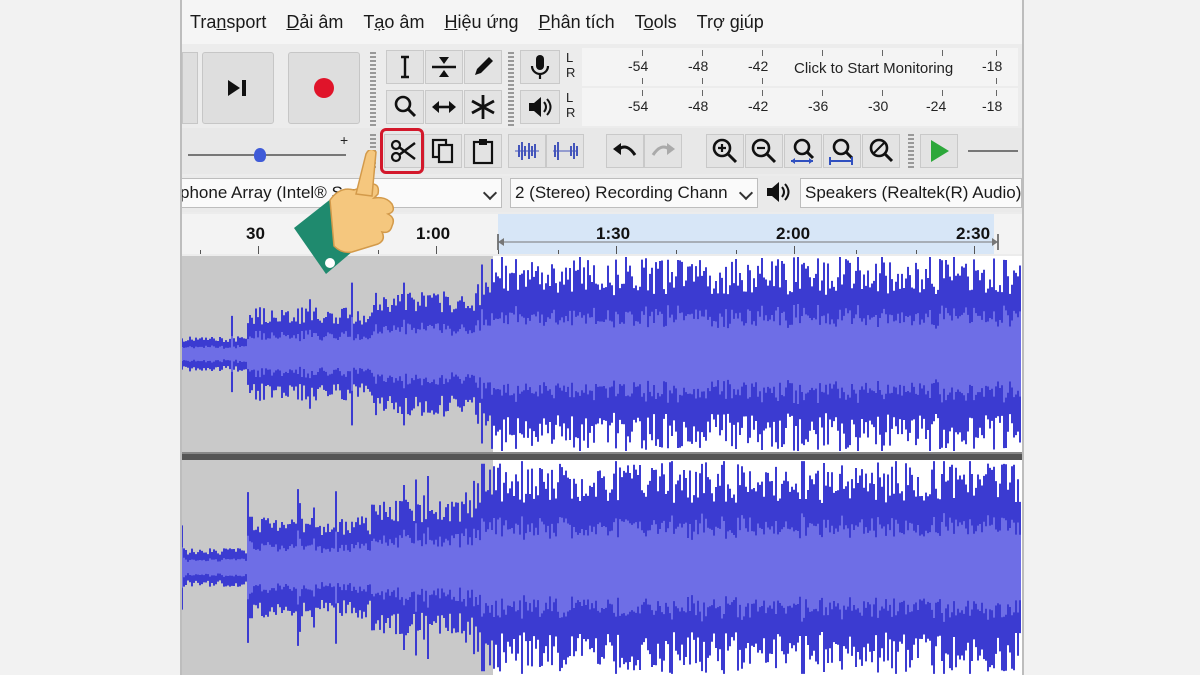 This screenshot has width=1200, height=675. I want to click on paste-icon, so click(483, 152).